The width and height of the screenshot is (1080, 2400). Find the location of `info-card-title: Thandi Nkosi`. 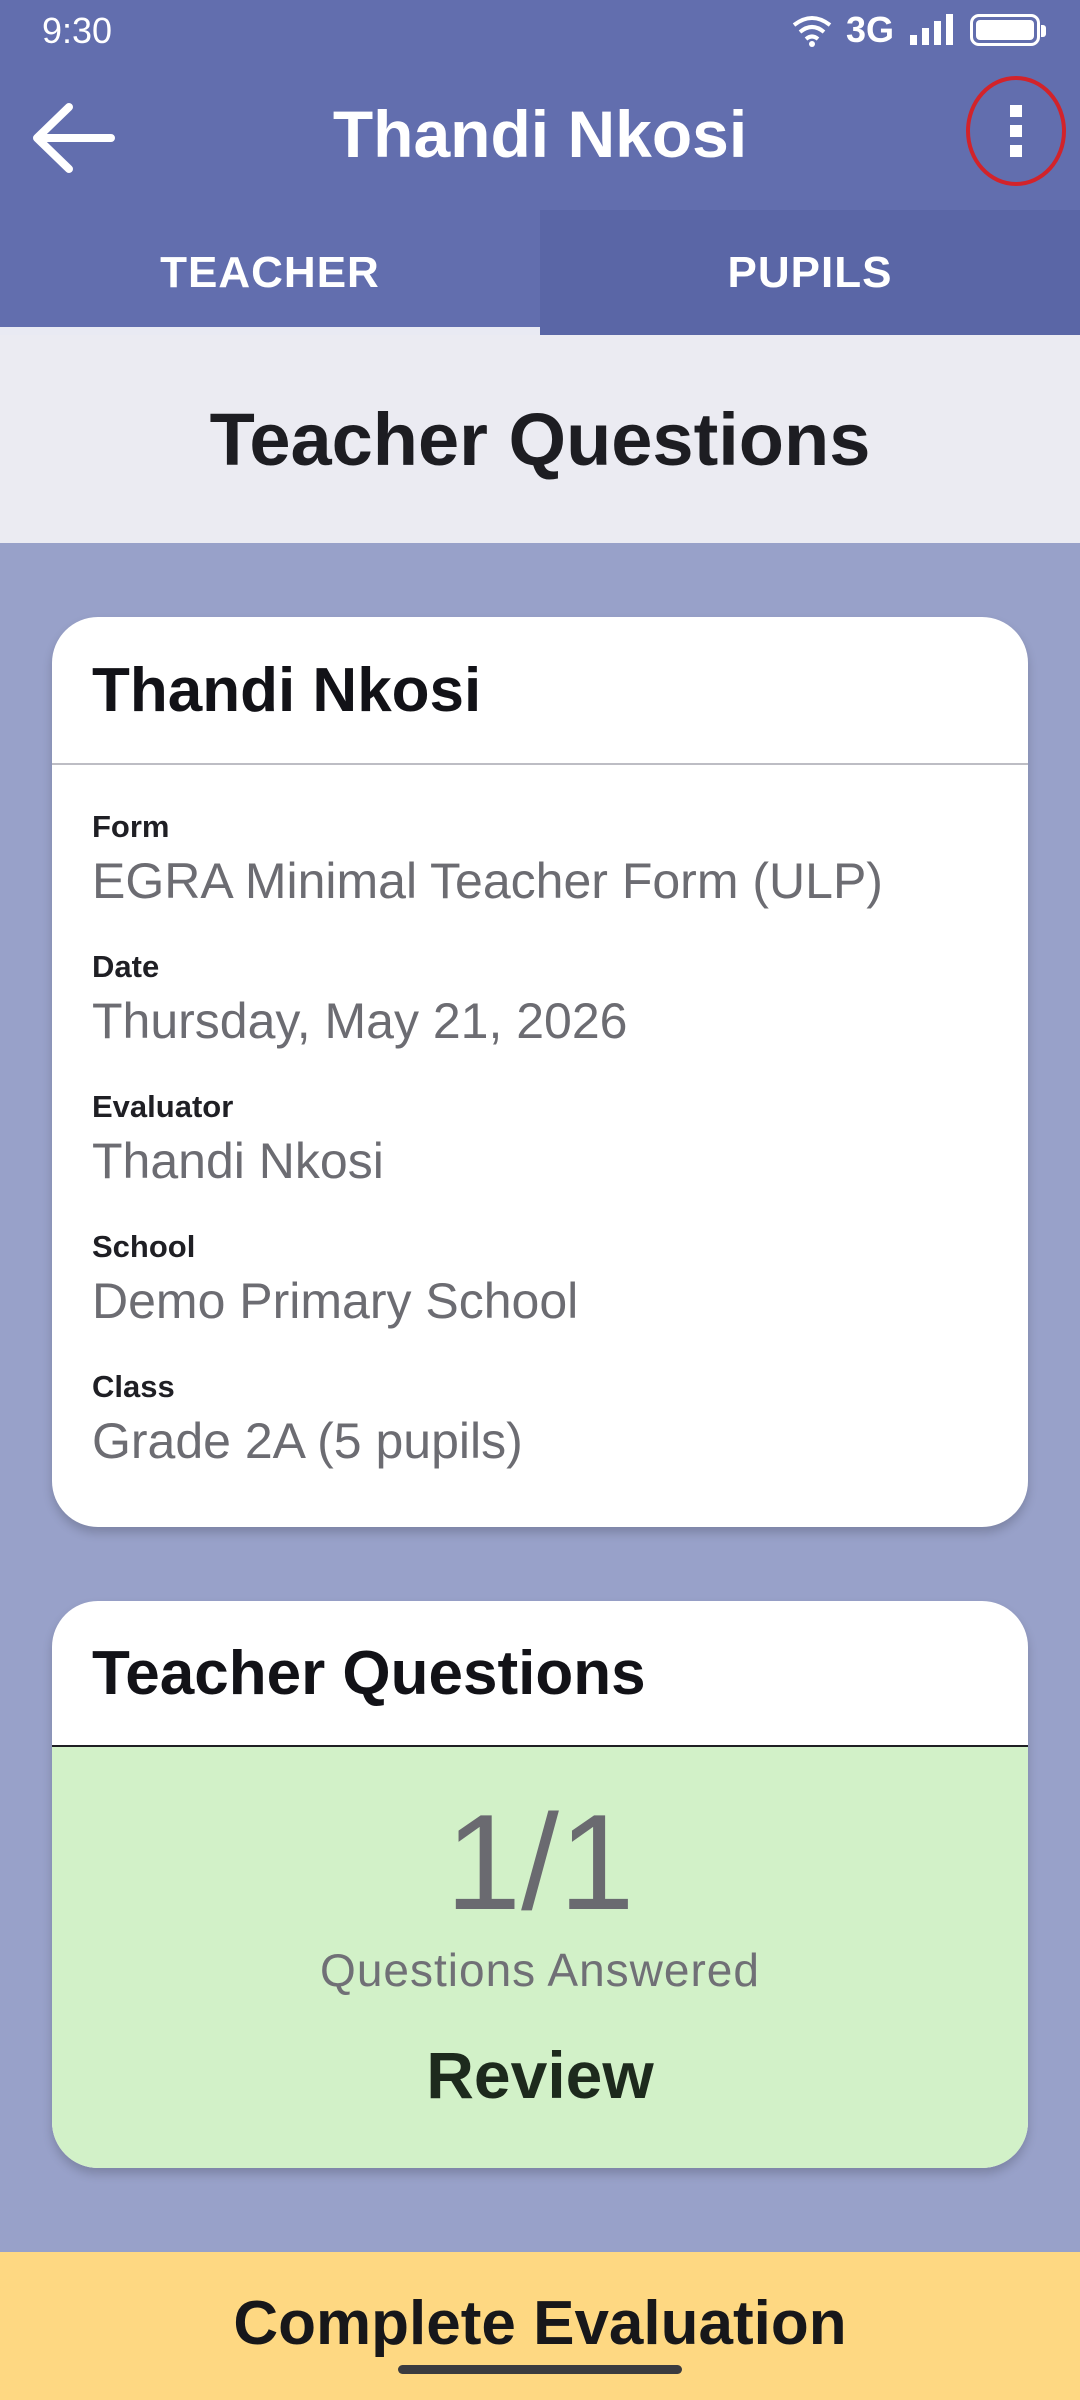

info-card-title: Thandi Nkosi is located at coordinates (540, 691).